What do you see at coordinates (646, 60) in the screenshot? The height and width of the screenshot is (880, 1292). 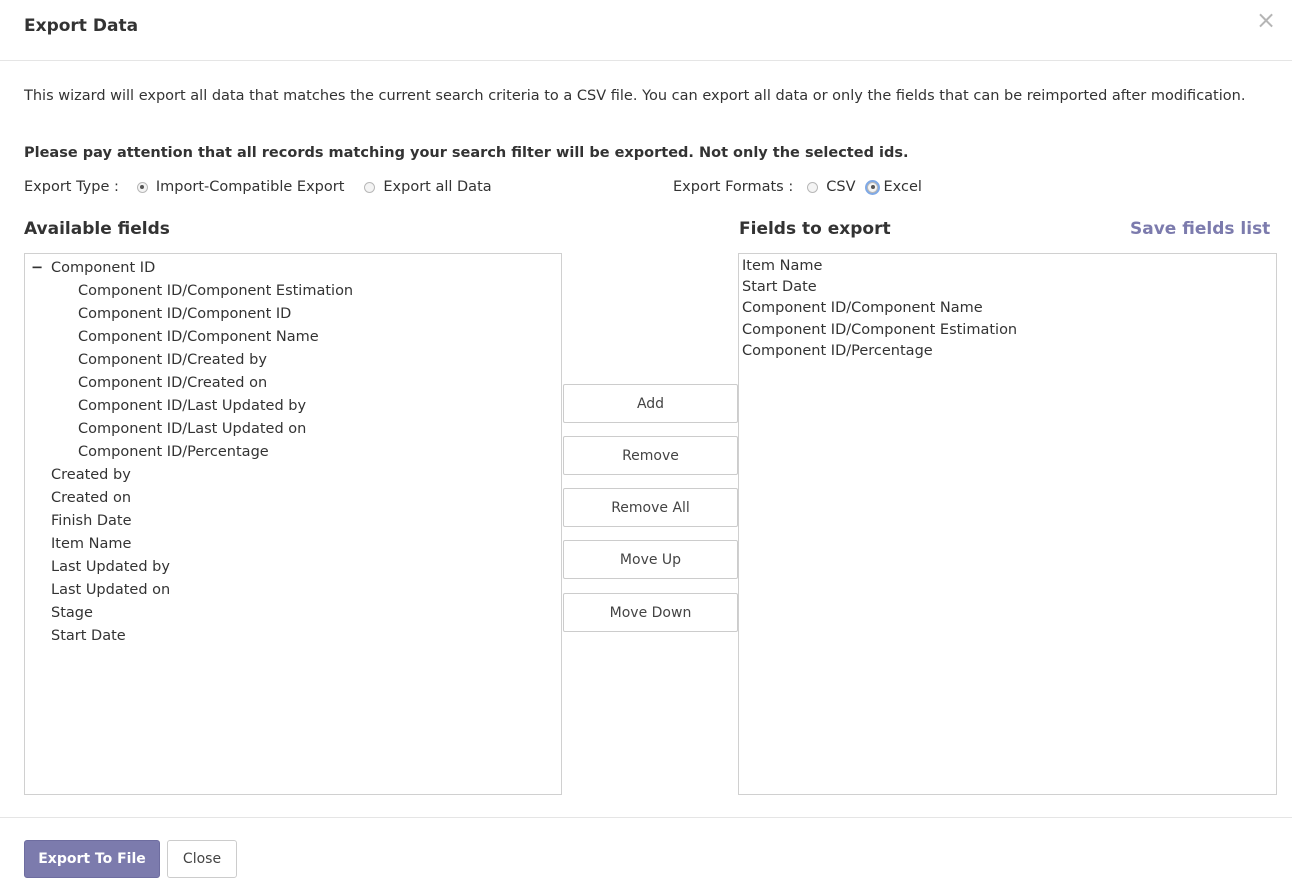 I see `header-divider` at bounding box center [646, 60].